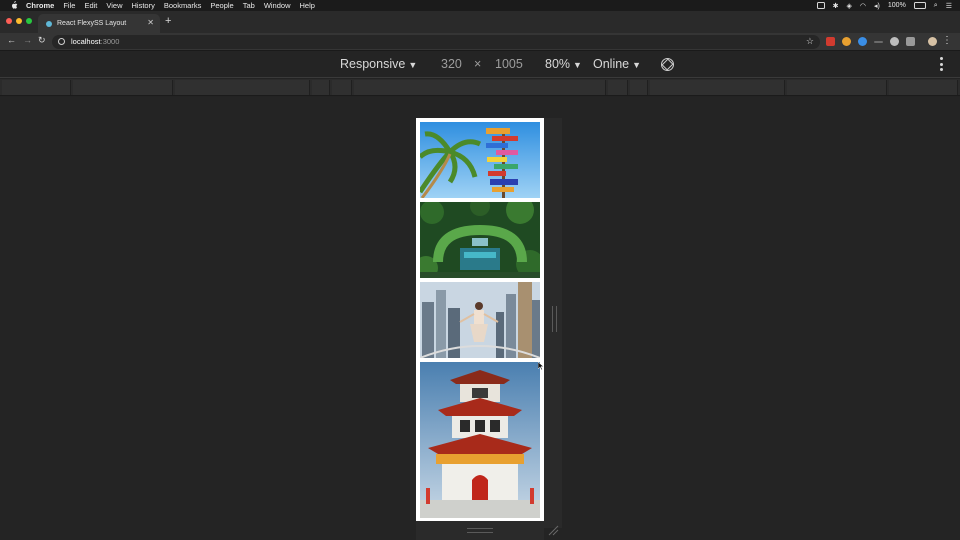 This screenshot has height=540, width=960. Describe the element at coordinates (451, 64) in the screenshot. I see `viewport-width-input: 320` at that location.